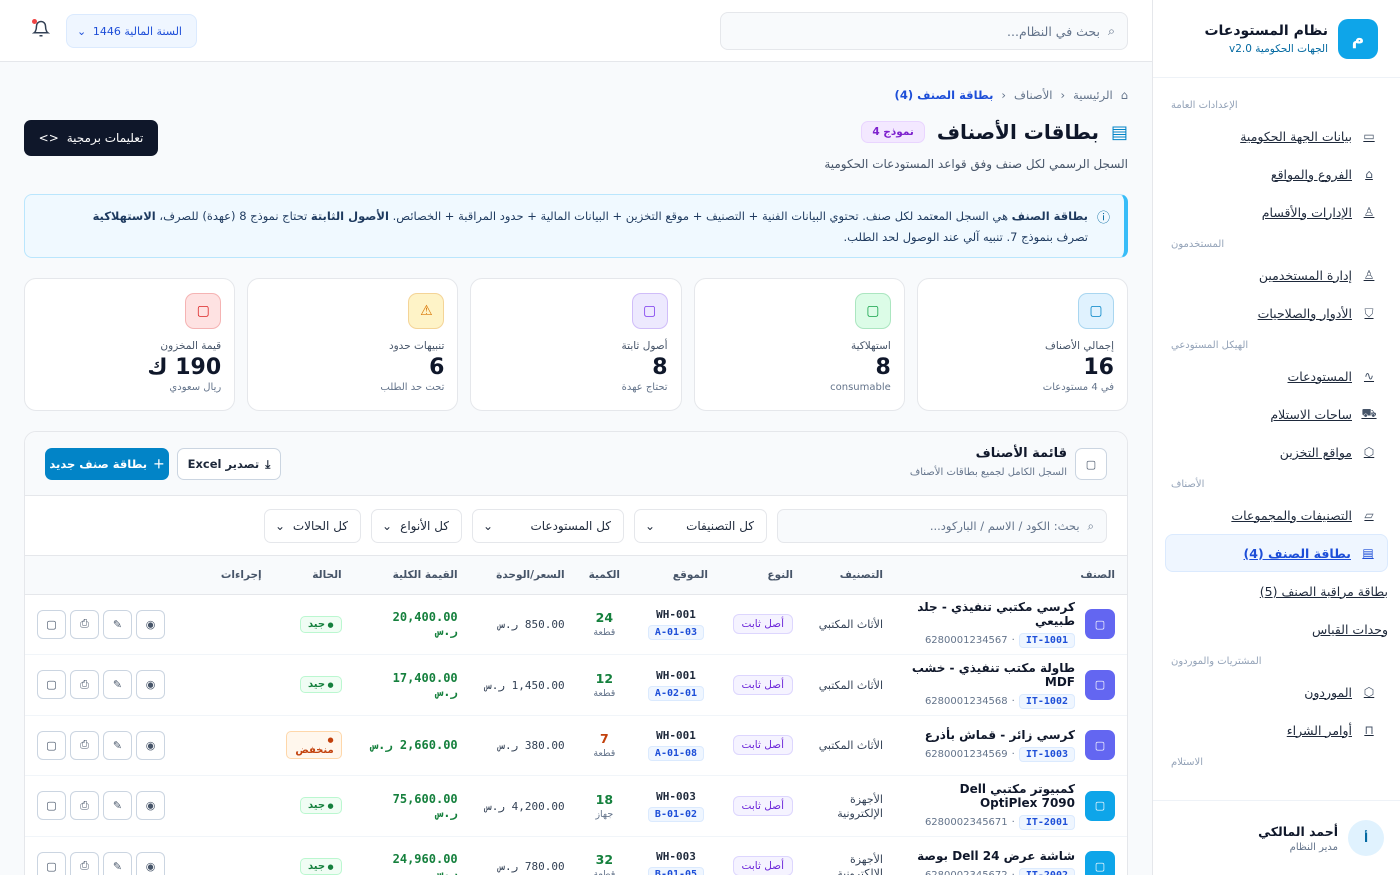 Image resolution: width=1400 pixels, height=875 pixels. What do you see at coordinates (312, 526) in the screenshot?
I see `status-filter-select: كل الحالات ⌄` at bounding box center [312, 526].